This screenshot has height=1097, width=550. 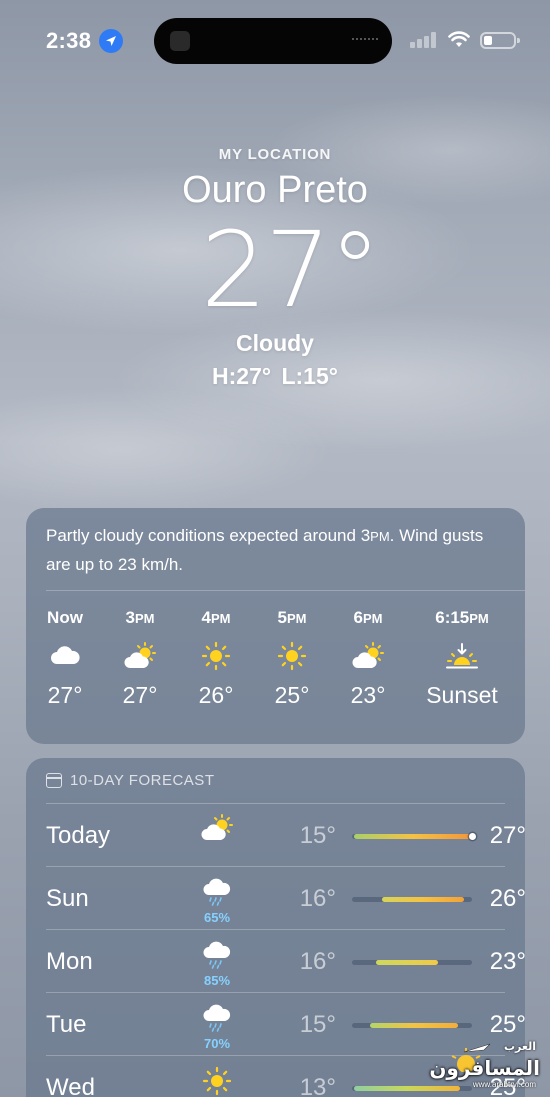 What do you see at coordinates (484, 1064) in the screenshot?
I see `watermark-logo: العرب المسافرون www.arabtrvl.com` at bounding box center [484, 1064].